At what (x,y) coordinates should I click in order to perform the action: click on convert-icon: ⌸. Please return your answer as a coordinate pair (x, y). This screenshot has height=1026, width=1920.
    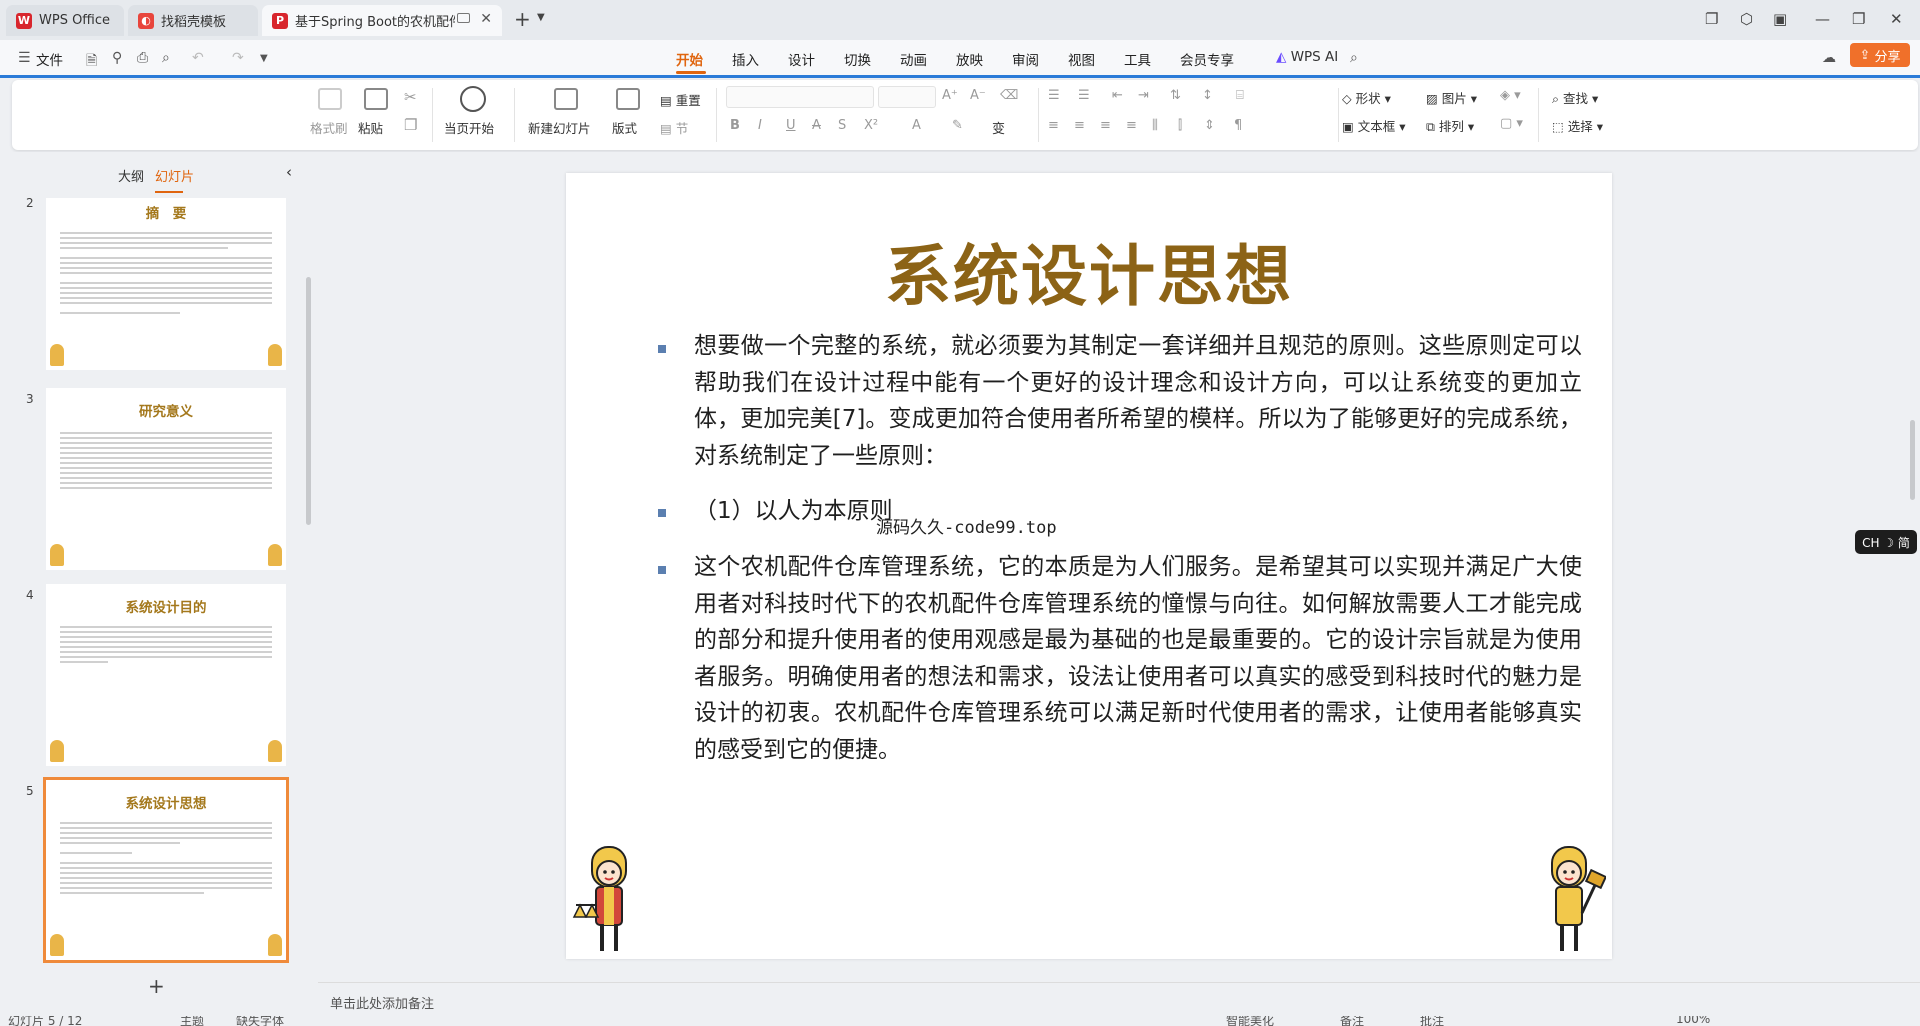
    Looking at the image, I should click on (1240, 95).